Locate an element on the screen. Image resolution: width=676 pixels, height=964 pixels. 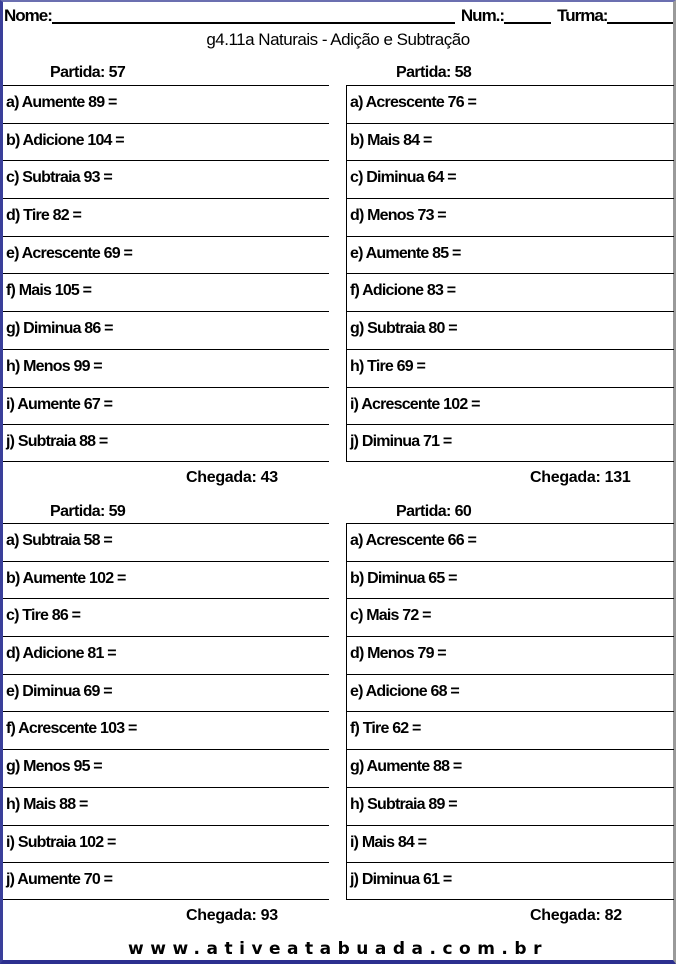
exercise-row: i) Aumente 67 = is located at coordinates (166, 405).